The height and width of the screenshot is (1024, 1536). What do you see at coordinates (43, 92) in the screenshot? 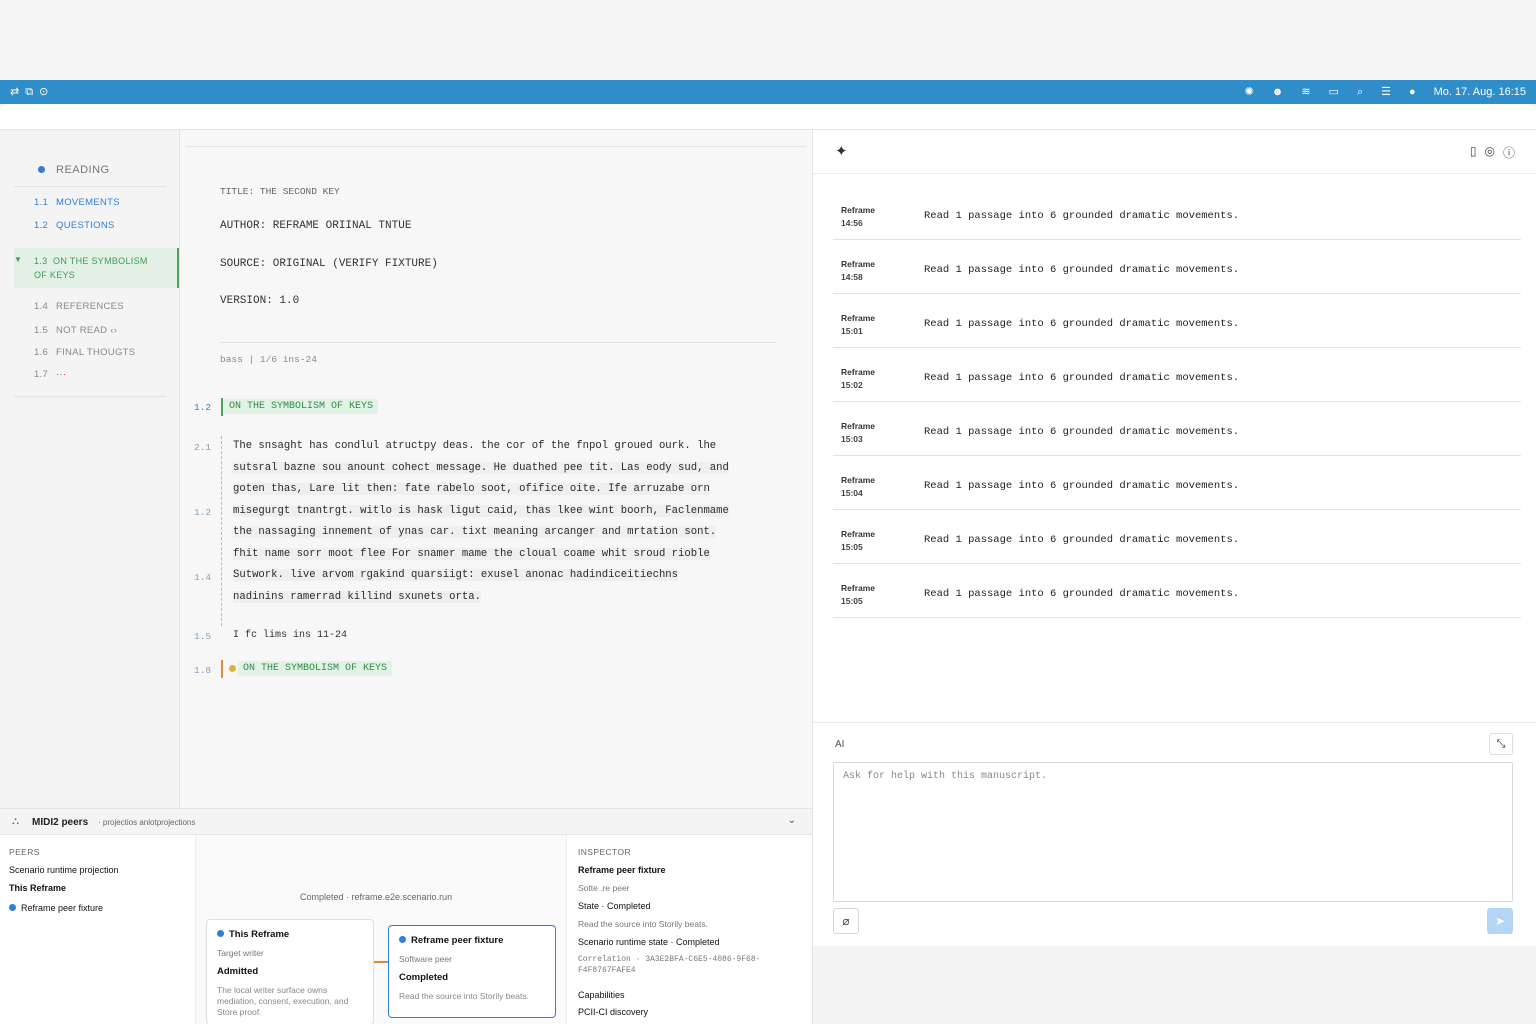
I see `lock-icon: ⊙` at bounding box center [43, 92].